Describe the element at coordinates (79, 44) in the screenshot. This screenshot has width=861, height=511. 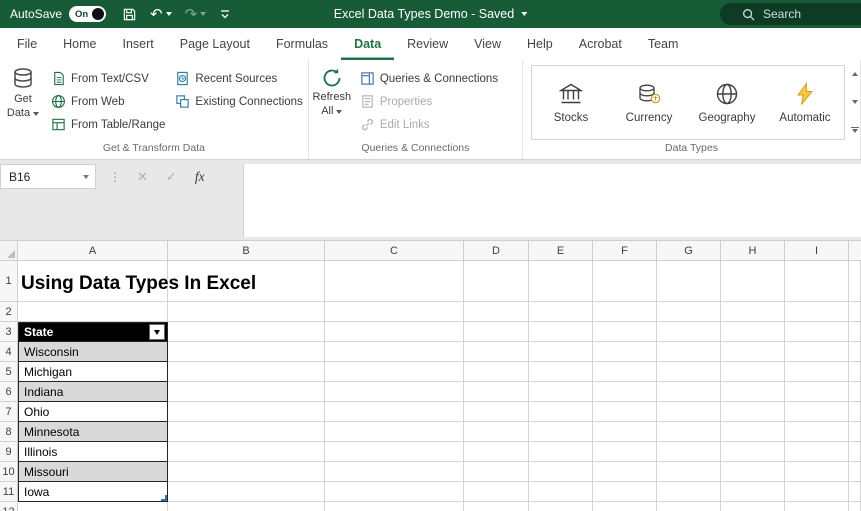
I see `tab-home: Home` at that location.